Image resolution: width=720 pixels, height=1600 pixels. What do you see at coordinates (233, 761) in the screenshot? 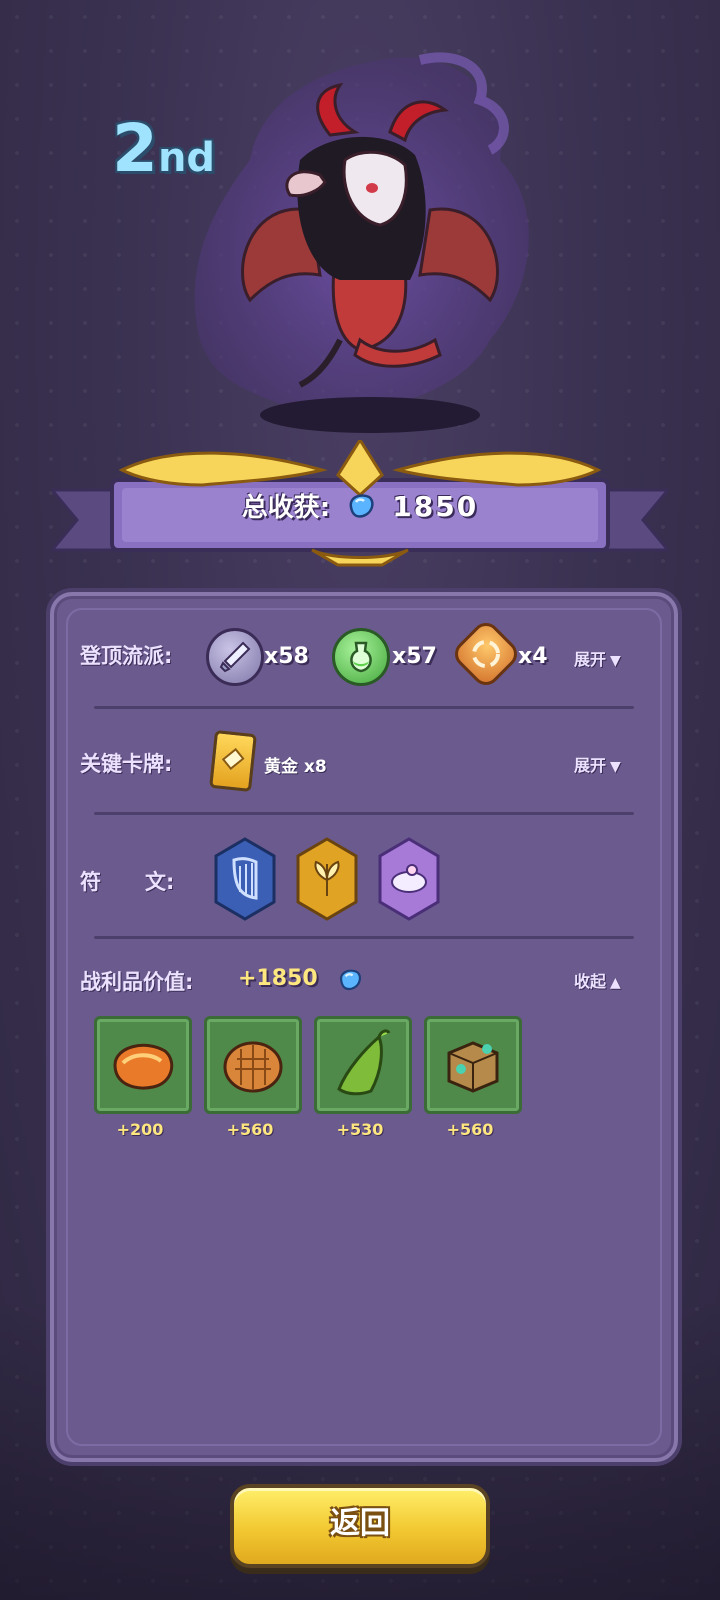
I see `gold-card-icon` at bounding box center [233, 761].